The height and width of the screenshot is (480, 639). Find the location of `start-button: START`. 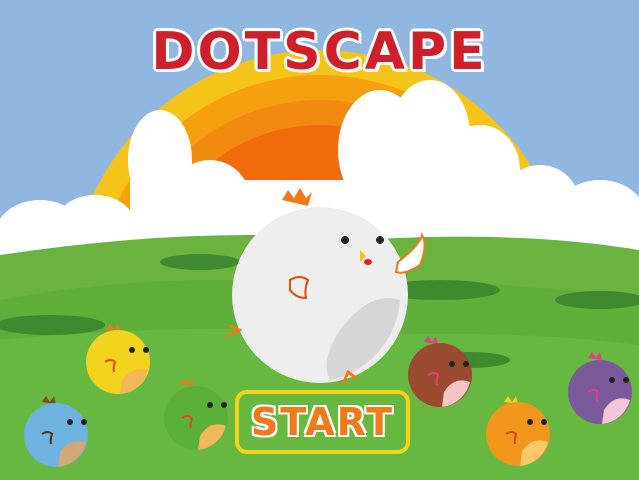

start-button: START is located at coordinates (322, 422).